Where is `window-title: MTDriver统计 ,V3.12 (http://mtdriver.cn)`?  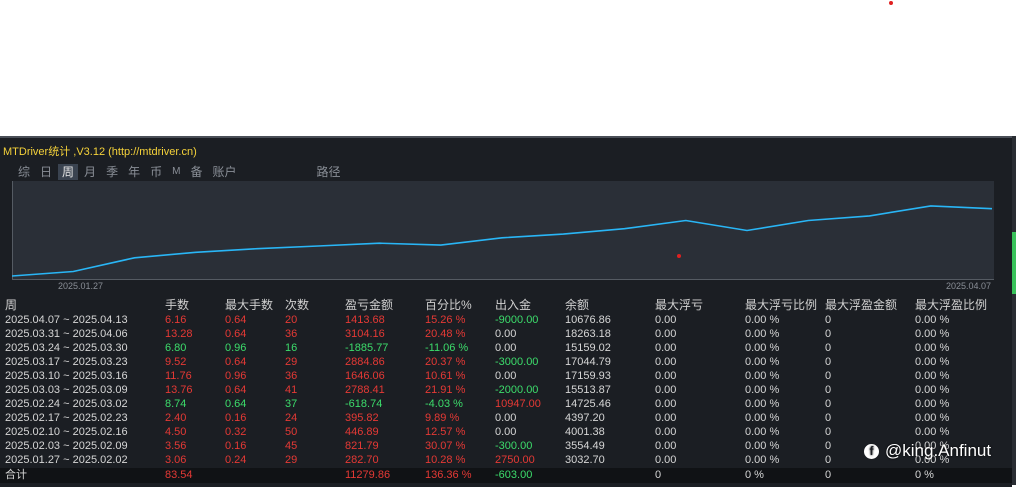
window-title: MTDriver统计 ,V3.12 (http://mtdriver.cn) is located at coordinates (100, 152).